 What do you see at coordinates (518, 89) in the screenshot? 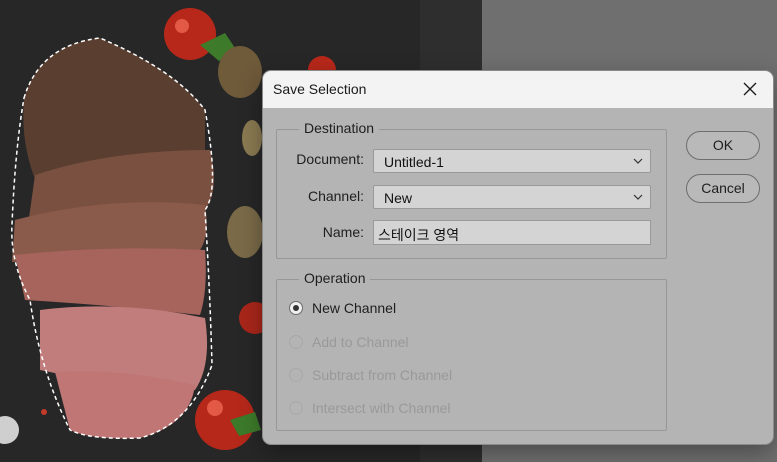
I see `dialog-titlebar: Save Selection` at bounding box center [518, 89].